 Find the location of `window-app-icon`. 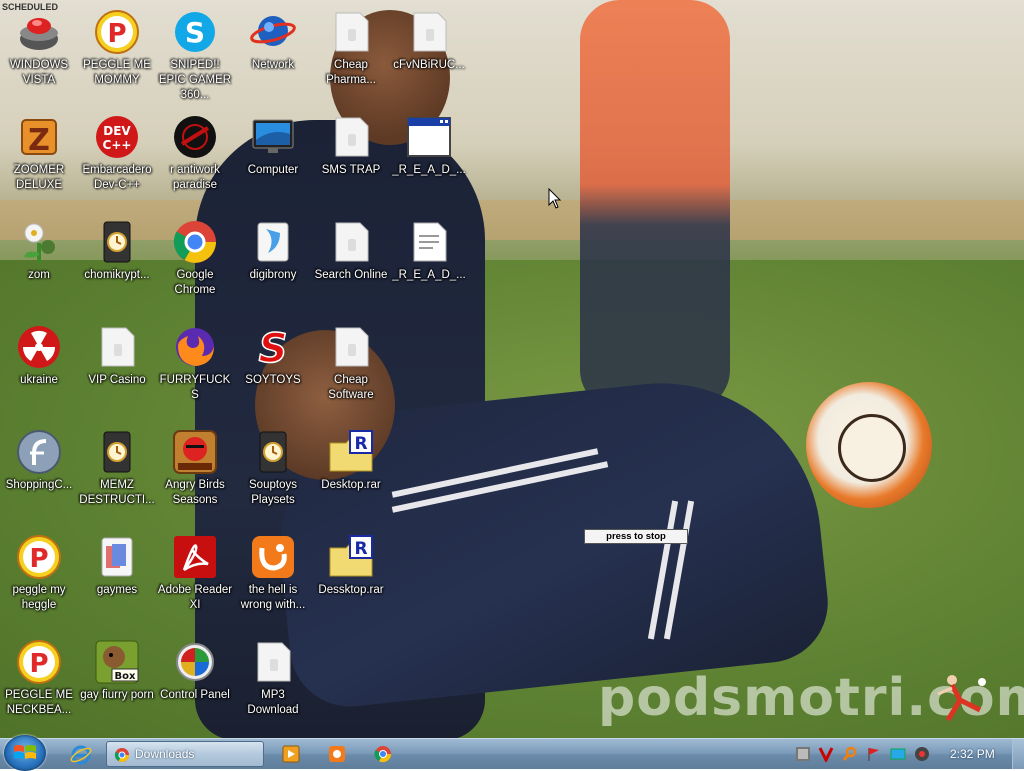

window-app-icon is located at coordinates (429, 137).